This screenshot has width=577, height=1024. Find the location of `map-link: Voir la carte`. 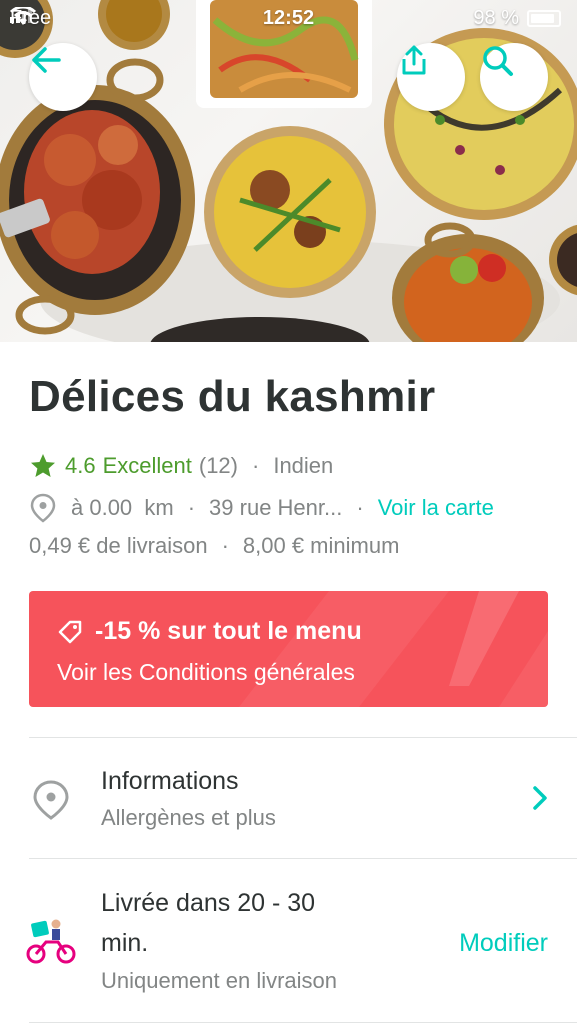

map-link: Voir la carte is located at coordinates (436, 508).